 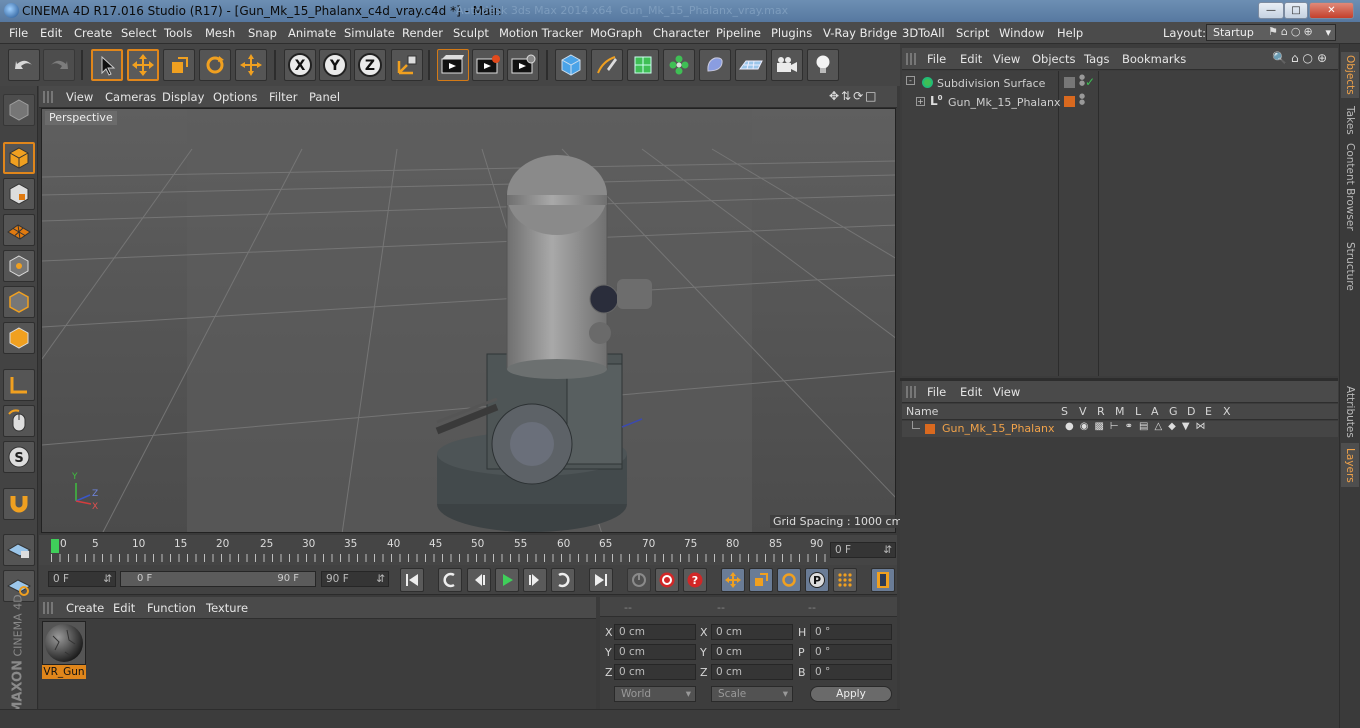 I want to click on play-button, so click(x=507, y=580).